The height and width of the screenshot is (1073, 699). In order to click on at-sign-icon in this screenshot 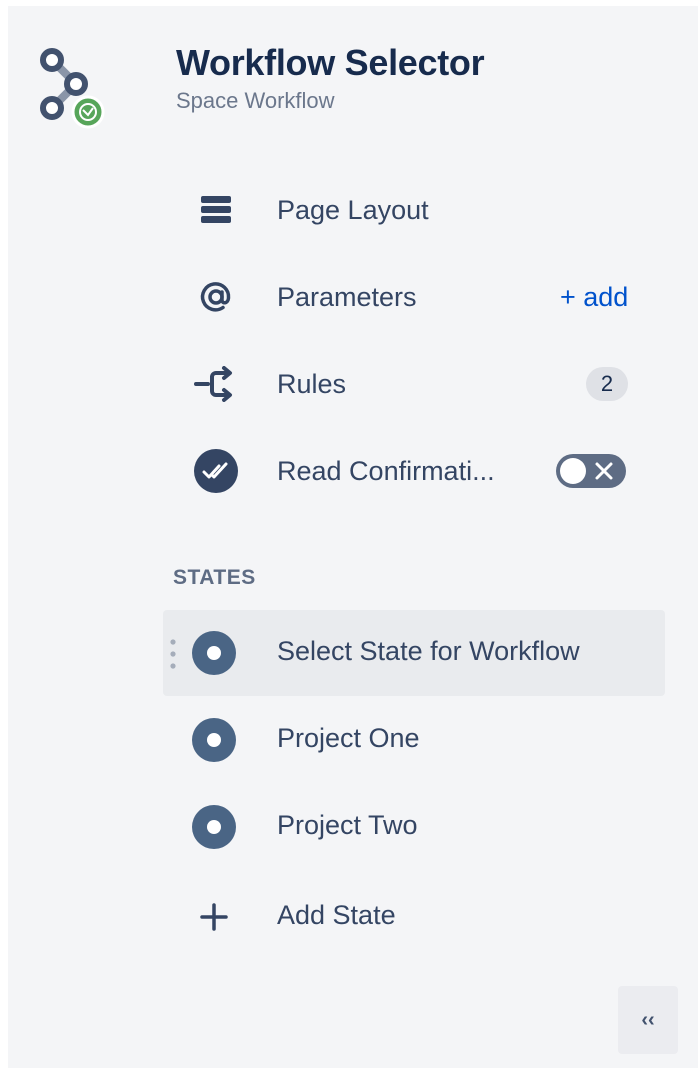, I will do `click(216, 297)`.